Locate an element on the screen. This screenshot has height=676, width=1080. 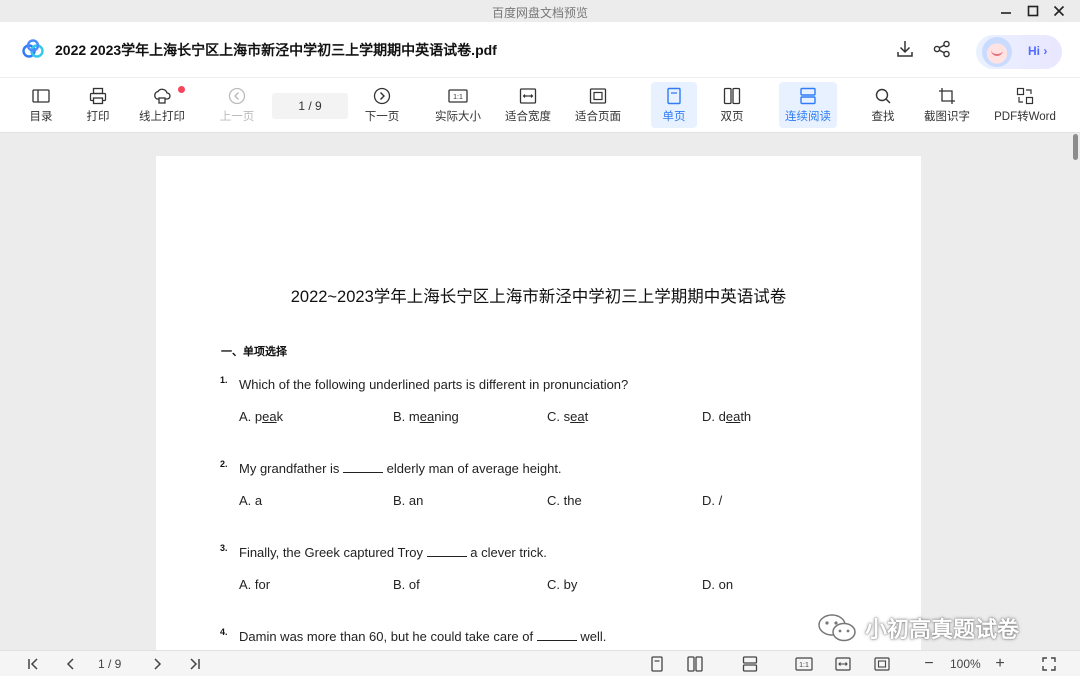
find-button: 查找 is located at coordinates (883, 105).